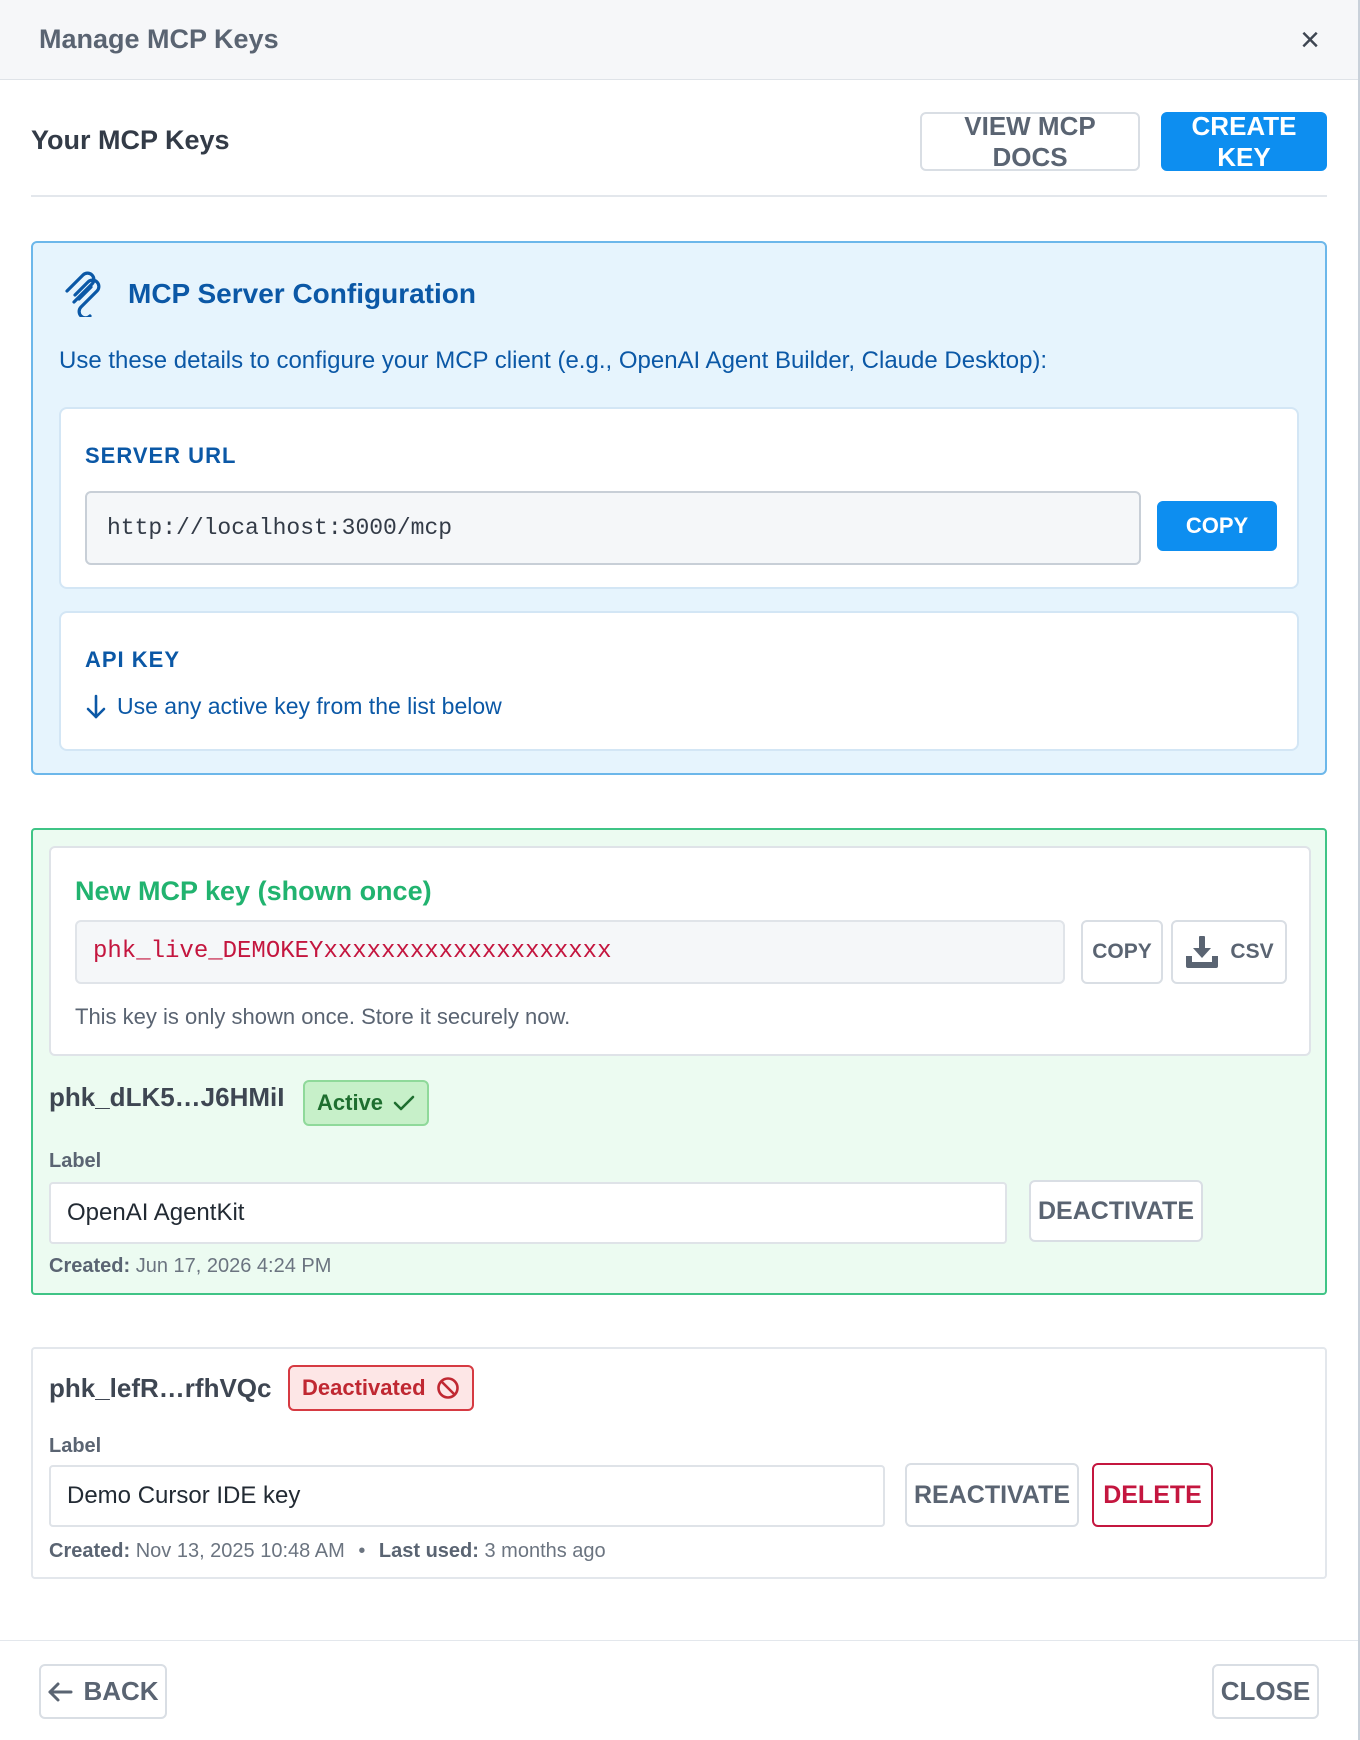 This screenshot has height=1740, width=1360. I want to click on copy-server-url-button: COPY, so click(1217, 526).